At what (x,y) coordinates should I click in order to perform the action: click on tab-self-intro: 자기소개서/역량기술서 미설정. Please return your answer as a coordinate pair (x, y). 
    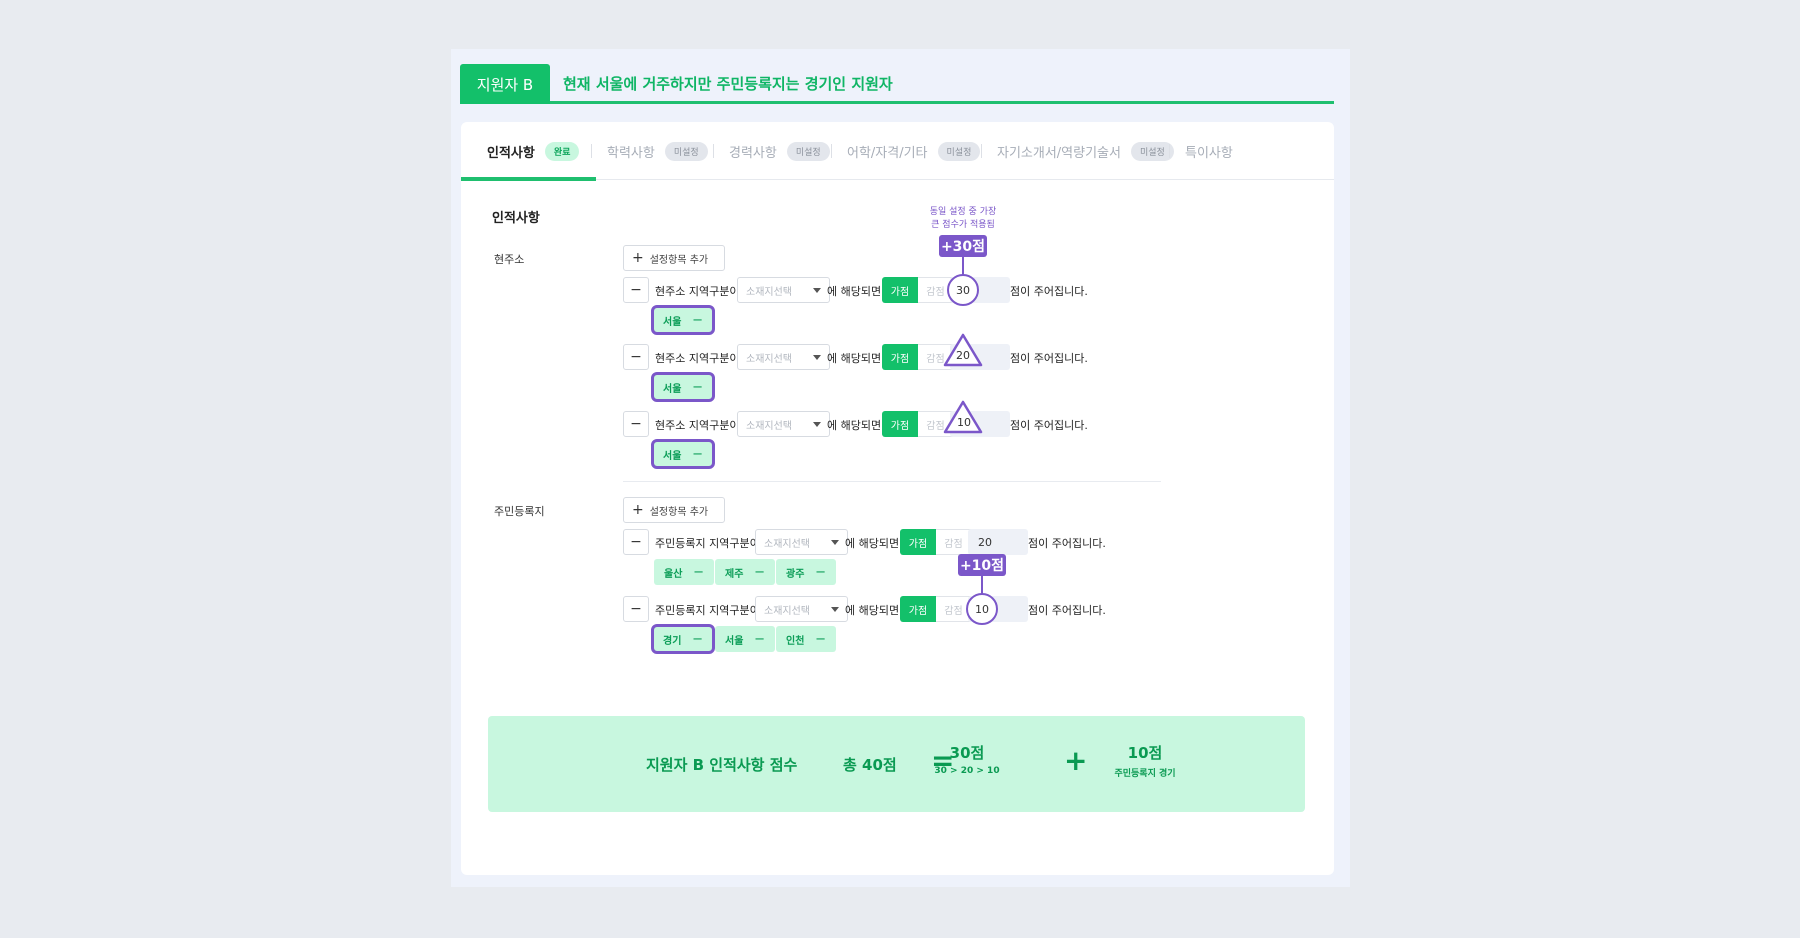
    Looking at the image, I should click on (1085, 151).